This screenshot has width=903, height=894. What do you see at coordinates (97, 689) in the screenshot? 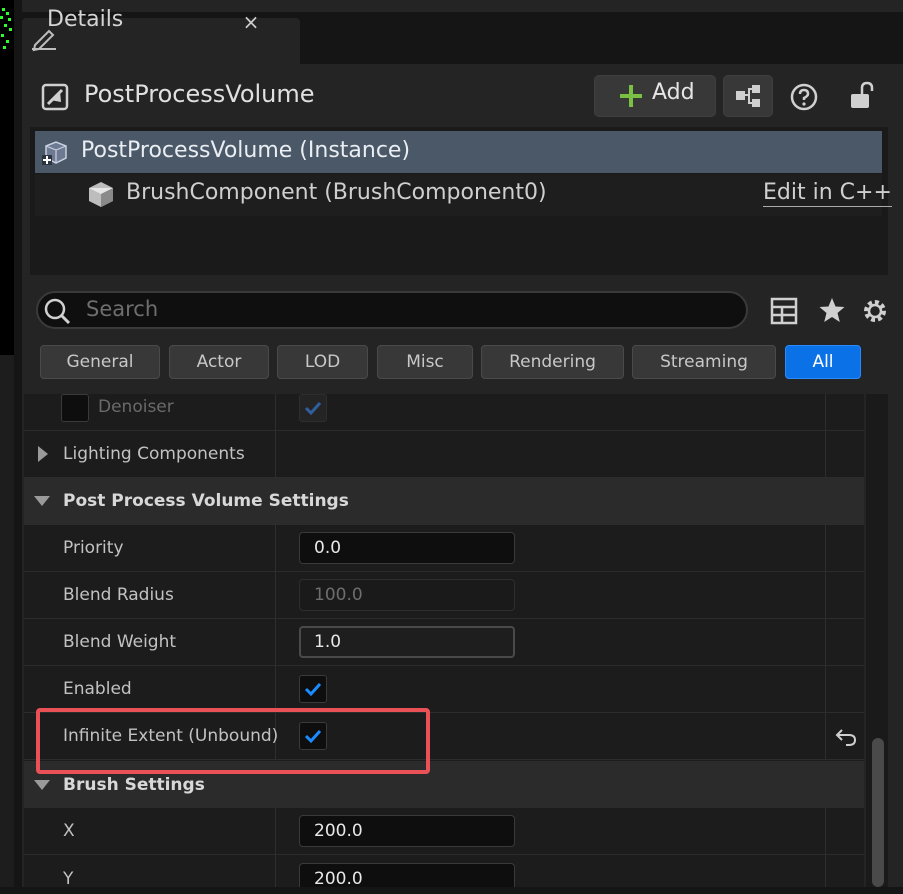
I see `enabled-label: Enabled` at bounding box center [97, 689].